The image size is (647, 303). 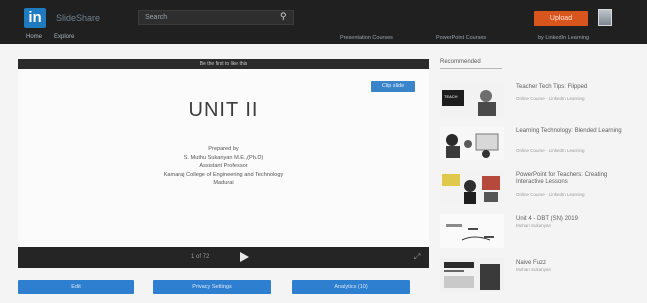 What do you see at coordinates (451, 96) in the screenshot?
I see `svg-text: TEACH` at bounding box center [451, 96].